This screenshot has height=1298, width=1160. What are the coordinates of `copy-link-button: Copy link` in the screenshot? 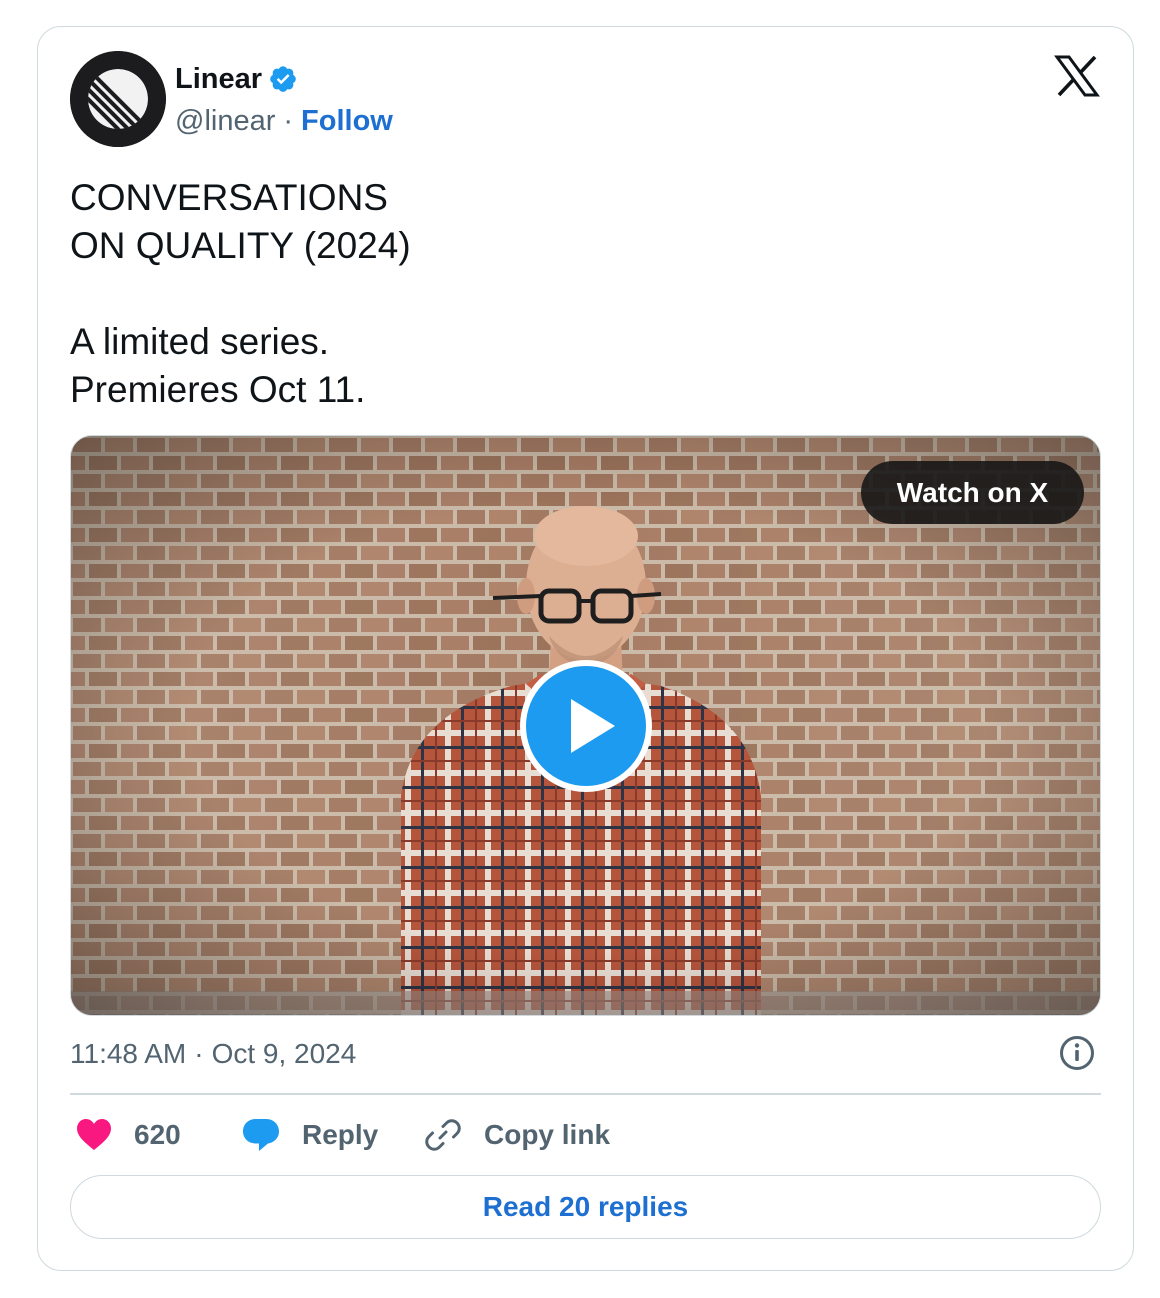 It's located at (517, 1135).